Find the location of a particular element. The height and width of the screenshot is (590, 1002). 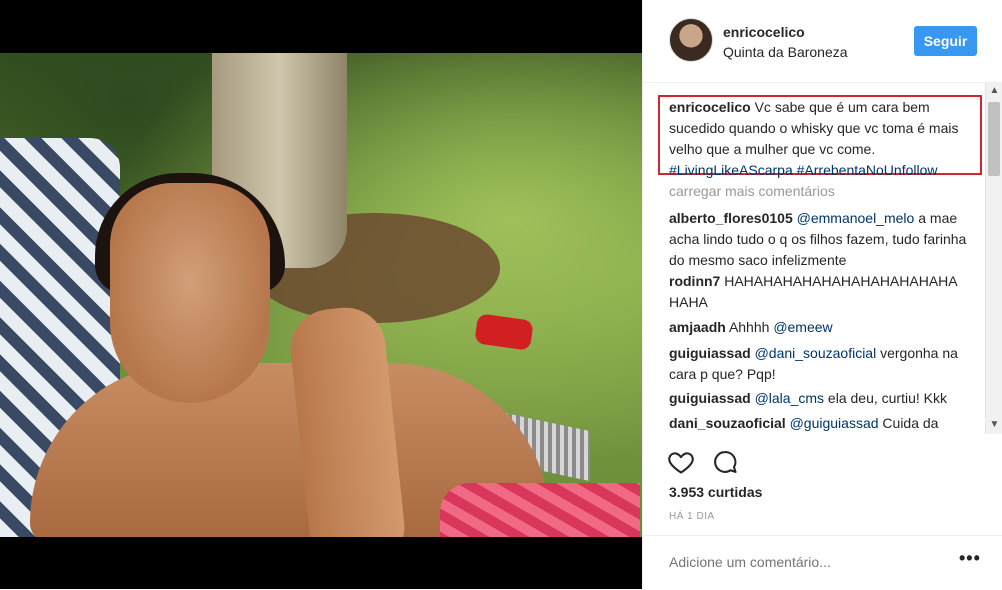

comment-item: dani_souzaoficial @guiguiassad Cuida da is located at coordinates (819, 423).